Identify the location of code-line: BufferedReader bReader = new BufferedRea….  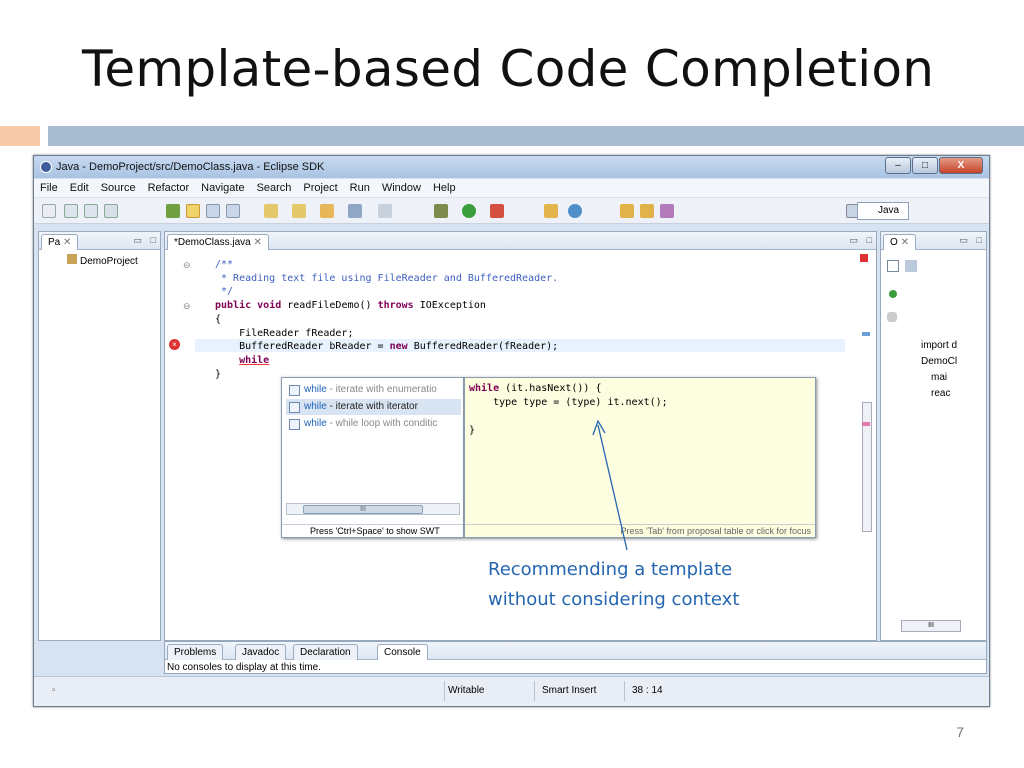
(386, 347).